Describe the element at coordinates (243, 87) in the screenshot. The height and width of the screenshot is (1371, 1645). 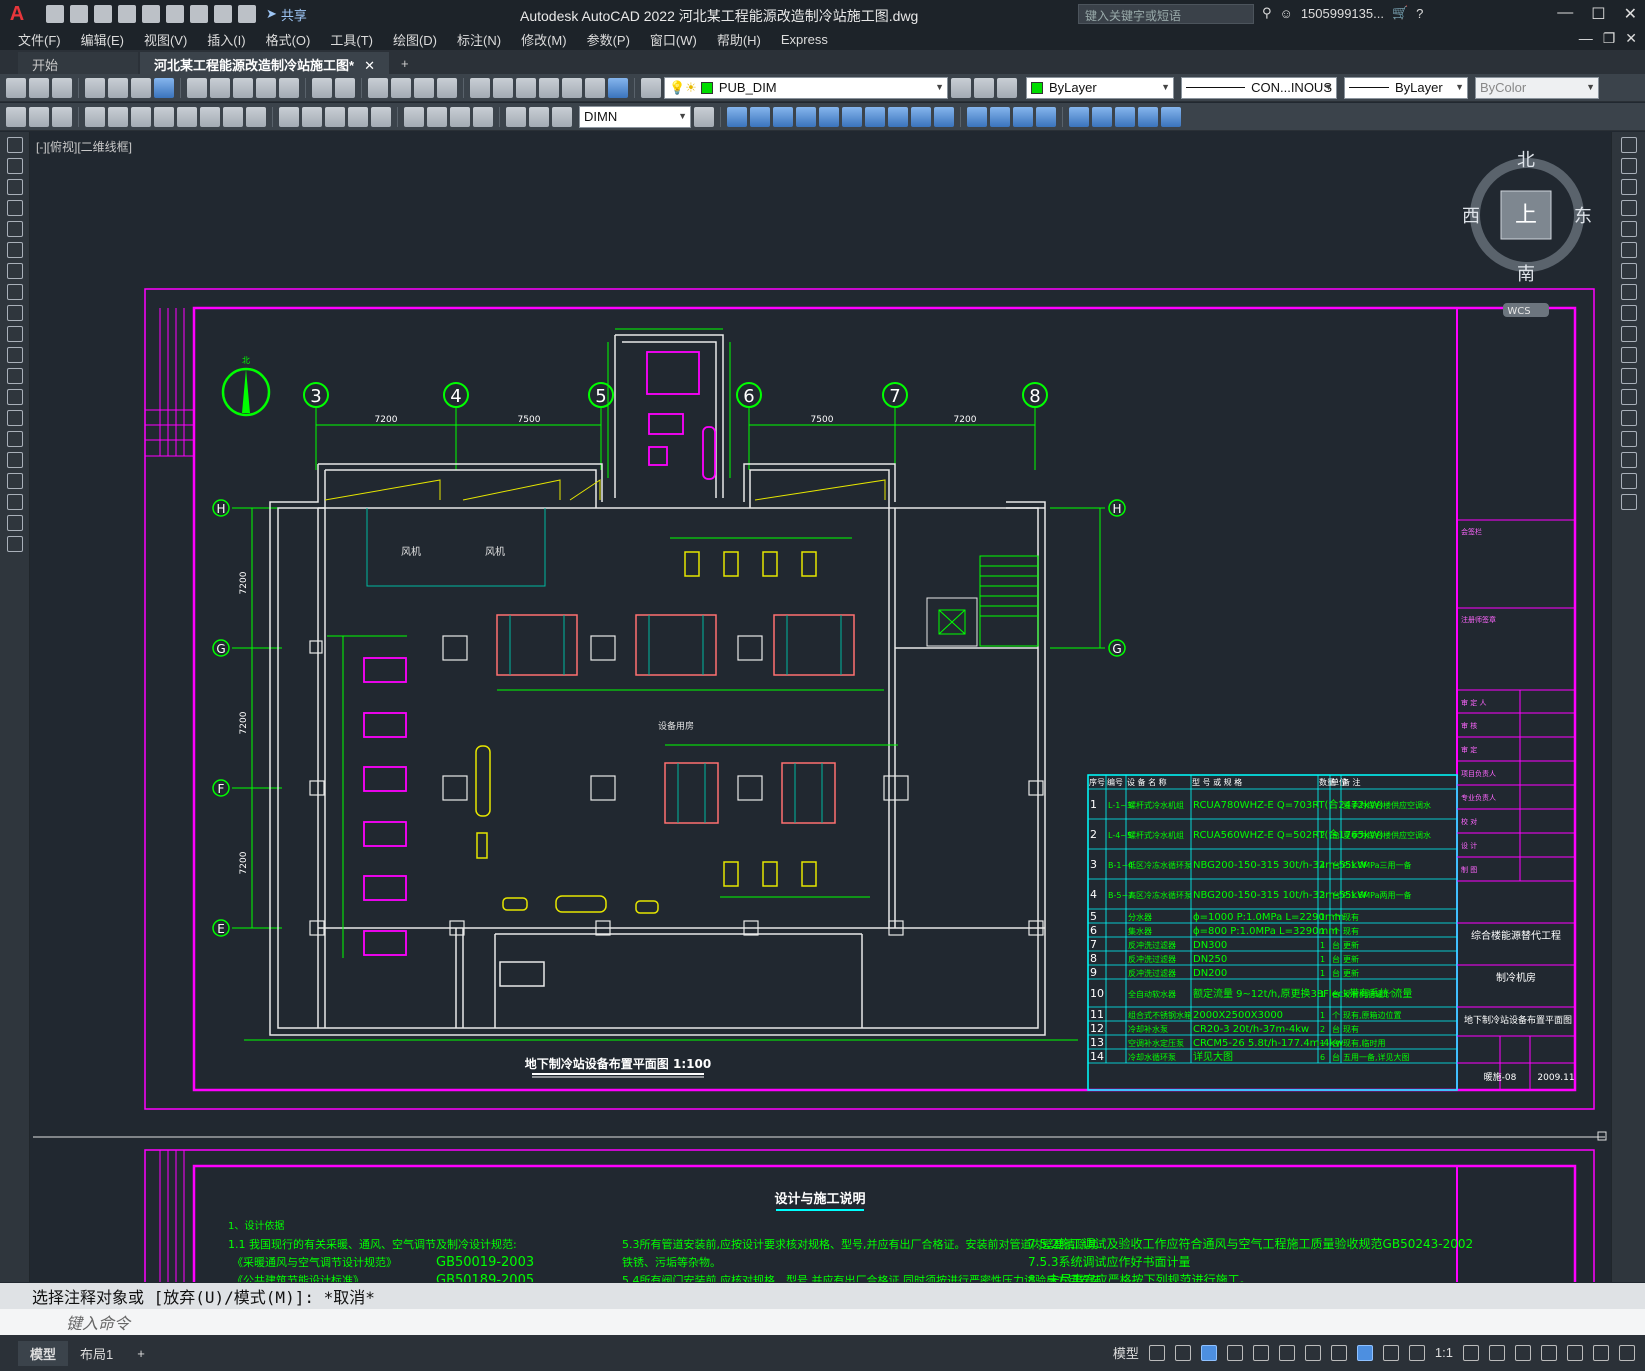
I see `paste-icon` at that location.